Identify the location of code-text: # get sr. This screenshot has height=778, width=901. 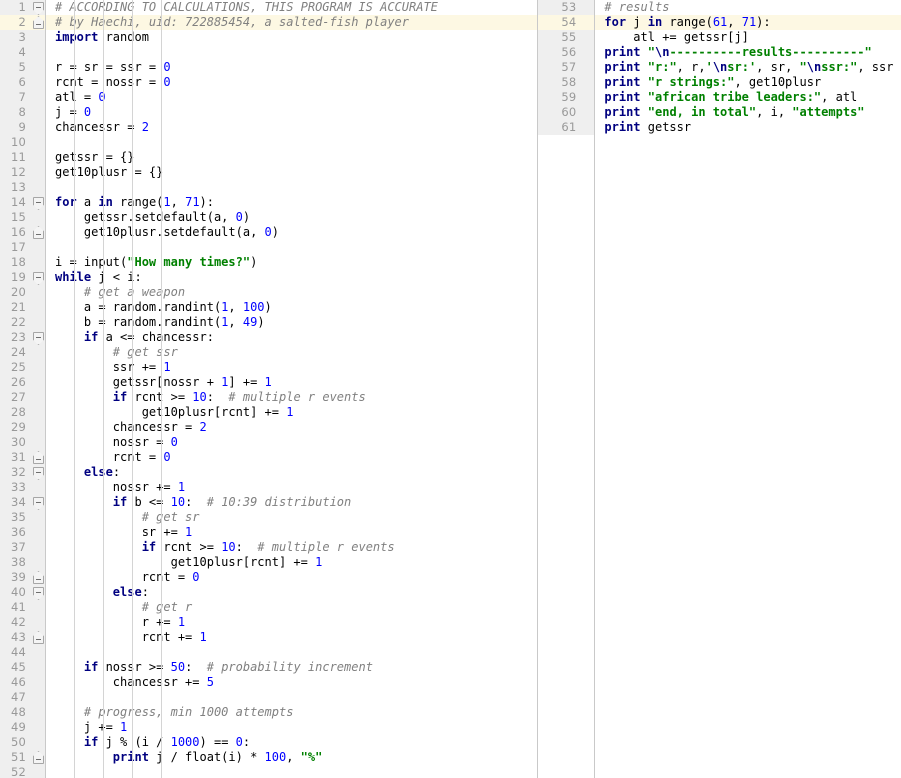
(291, 517).